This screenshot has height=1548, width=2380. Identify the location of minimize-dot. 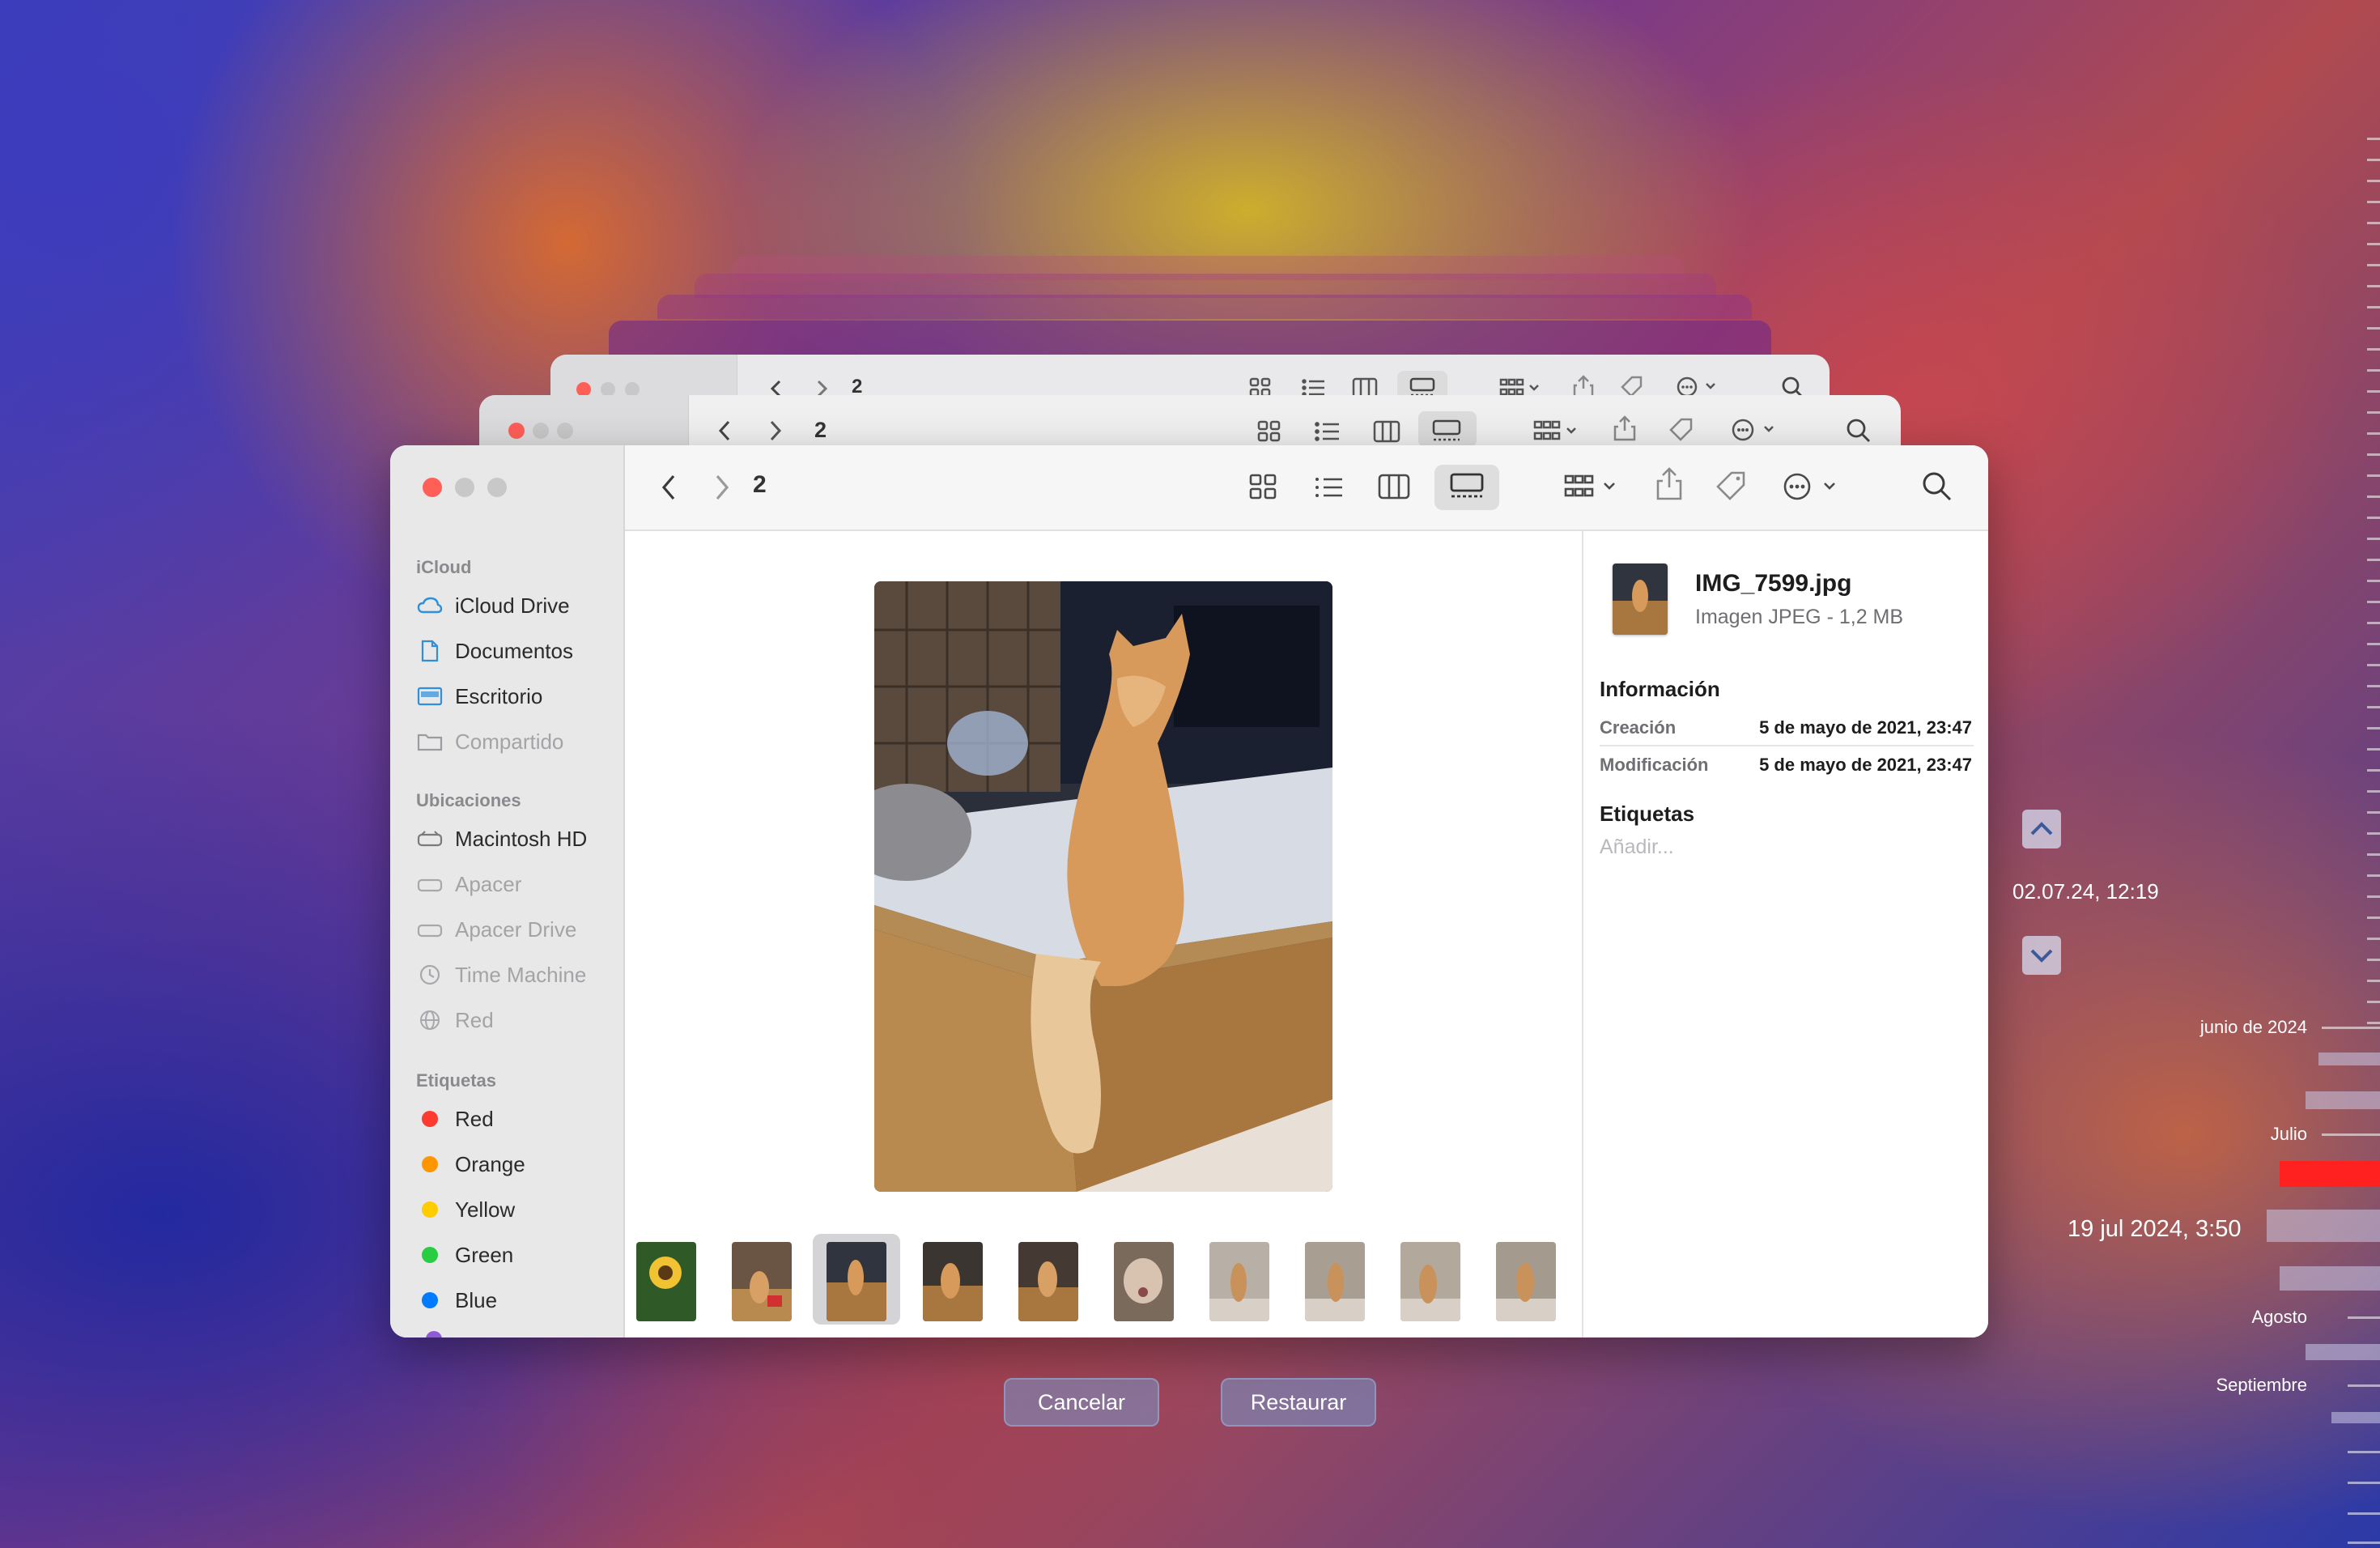
(541, 431).